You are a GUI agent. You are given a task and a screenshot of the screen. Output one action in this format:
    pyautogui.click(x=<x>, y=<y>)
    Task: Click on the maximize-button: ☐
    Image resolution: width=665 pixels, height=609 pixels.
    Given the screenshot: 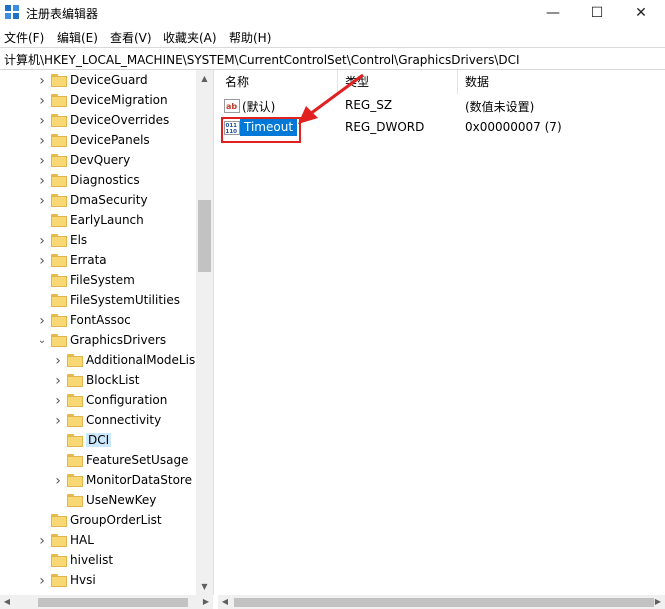 What is the action you would take?
    pyautogui.click(x=597, y=13)
    